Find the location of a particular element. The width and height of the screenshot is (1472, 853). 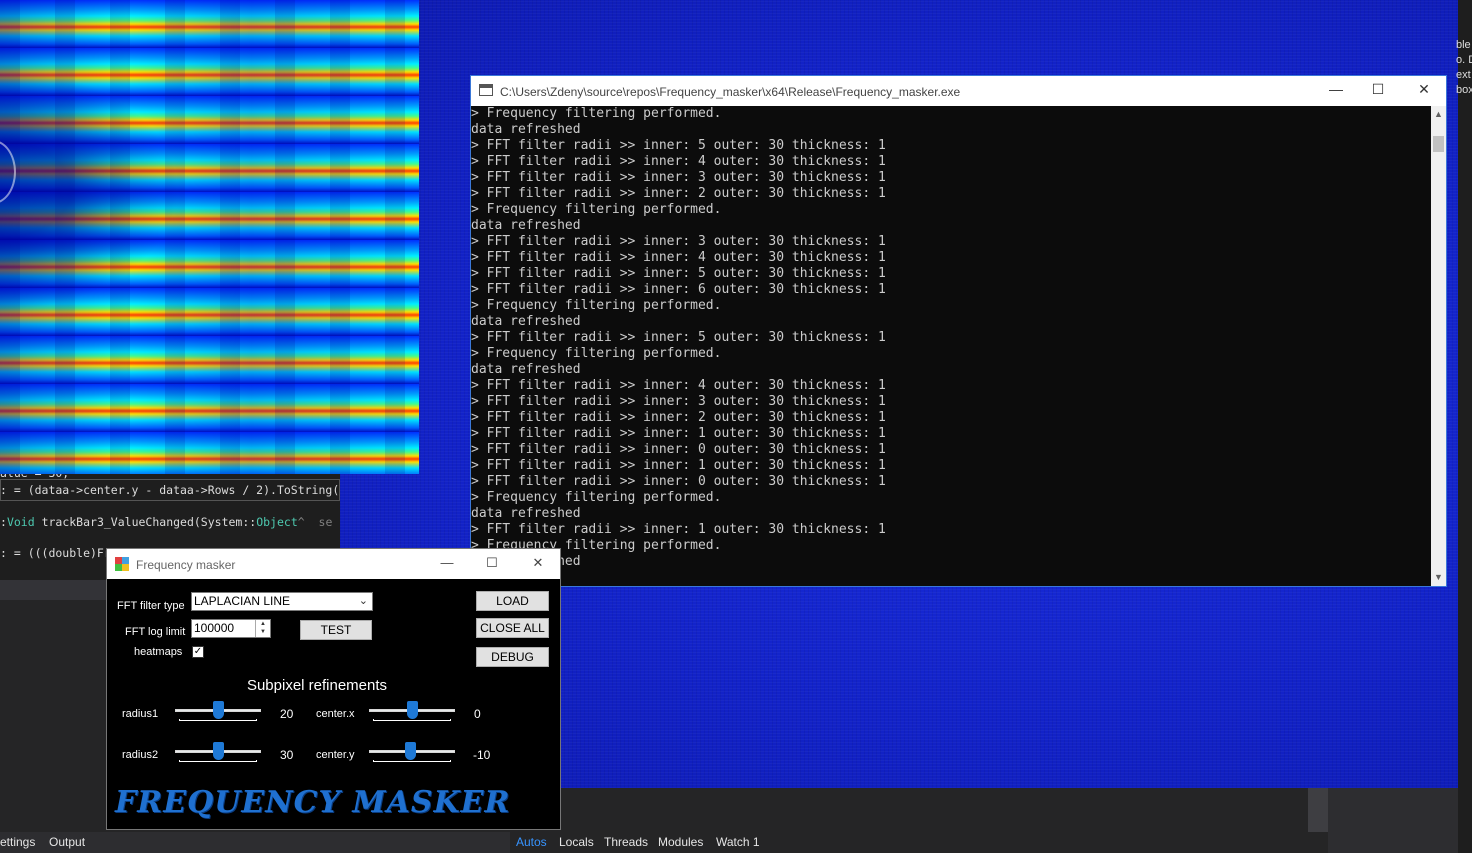

radius1-label: radius1 is located at coordinates (140, 714).